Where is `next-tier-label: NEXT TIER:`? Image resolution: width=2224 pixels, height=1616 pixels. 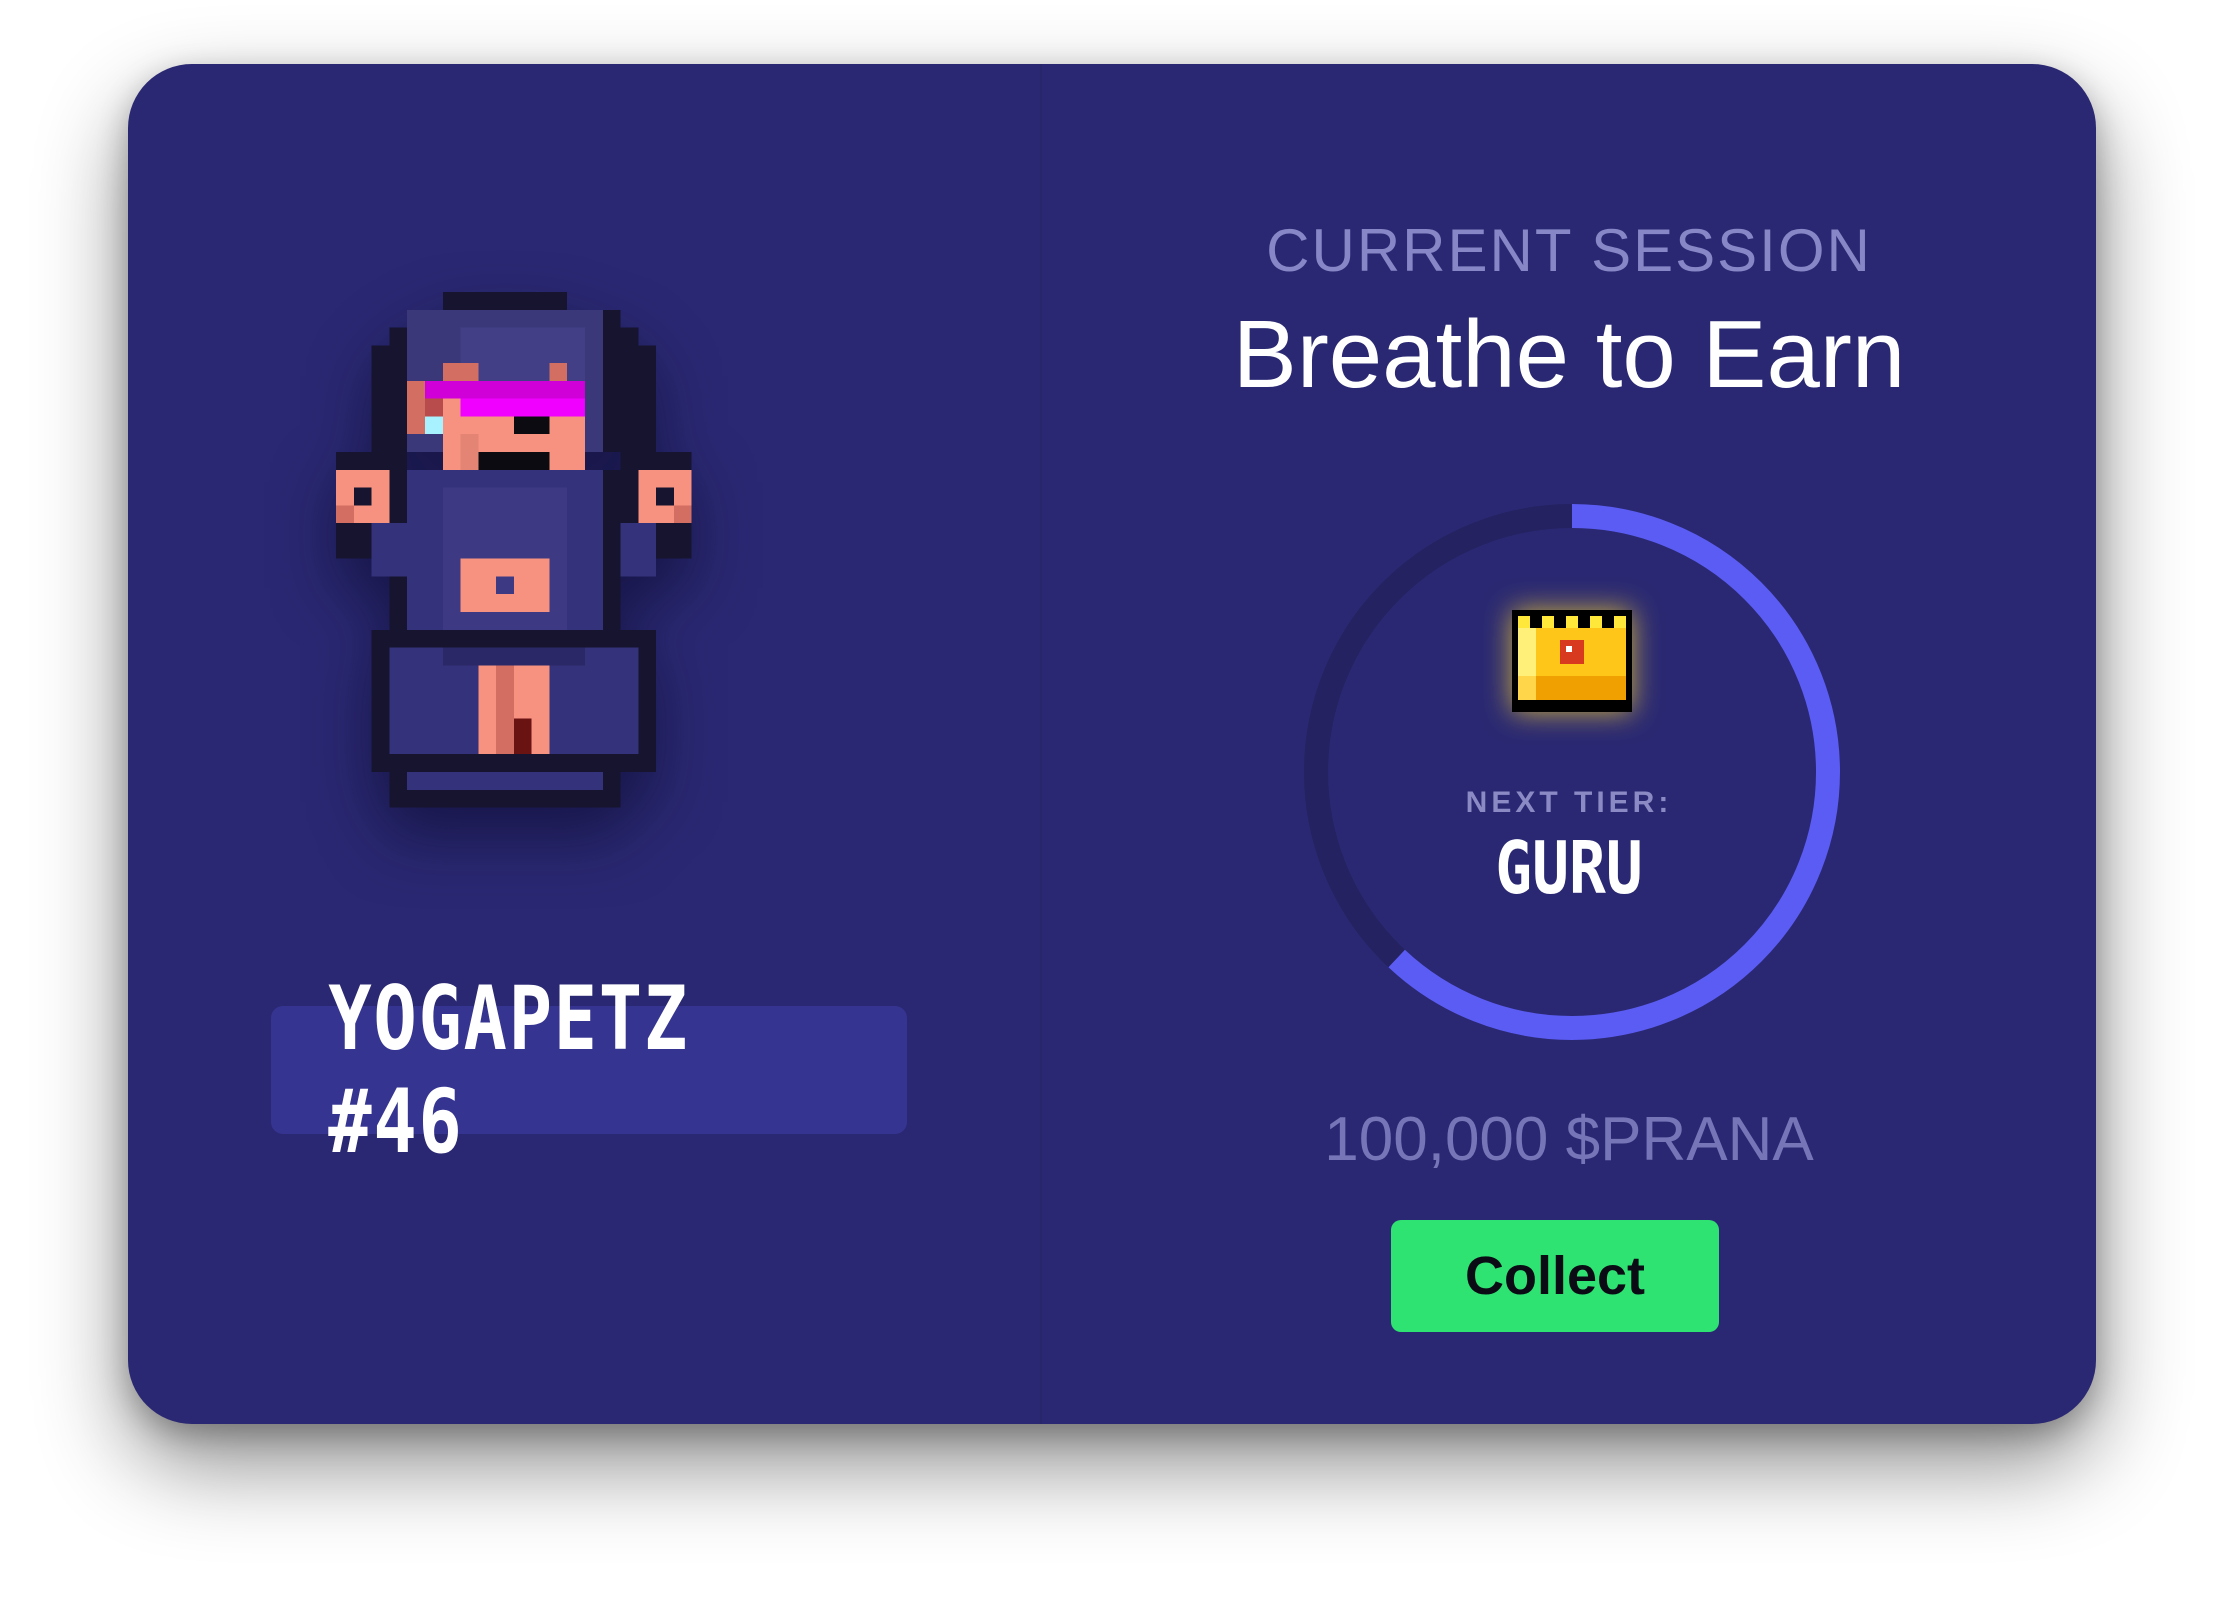
next-tier-label: NEXT TIER: is located at coordinates (1569, 802).